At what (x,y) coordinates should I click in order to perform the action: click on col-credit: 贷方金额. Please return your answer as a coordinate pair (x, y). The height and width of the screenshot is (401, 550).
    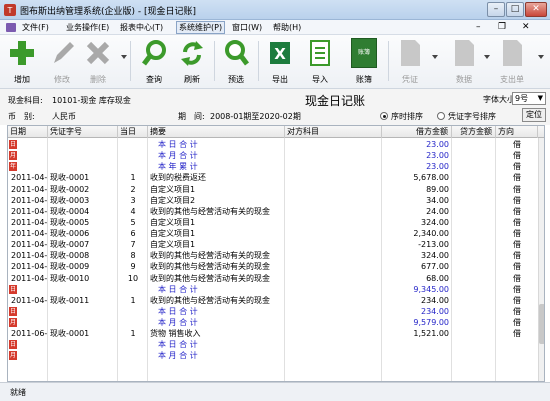
    Looking at the image, I should click on (474, 132).